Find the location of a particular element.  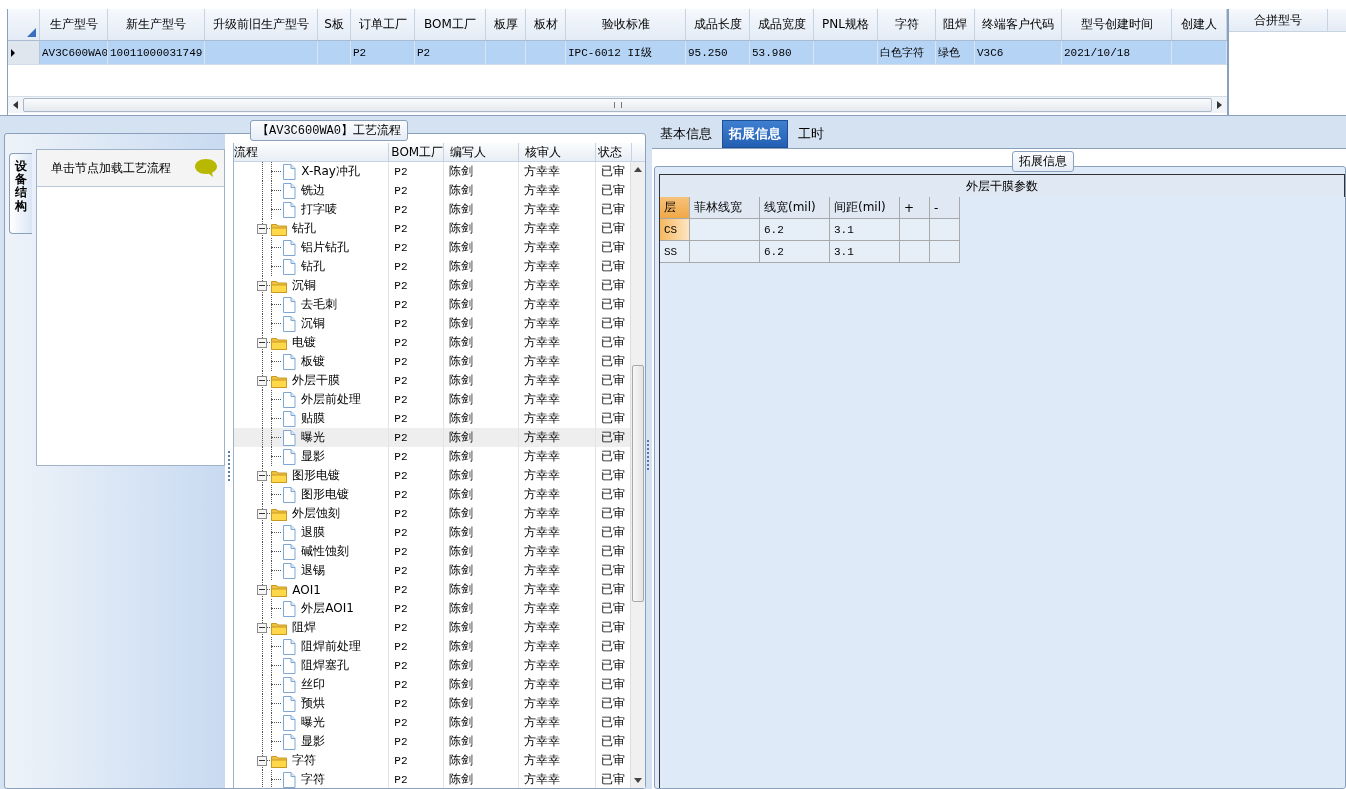

row-header: CS is located at coordinates (675, 230).